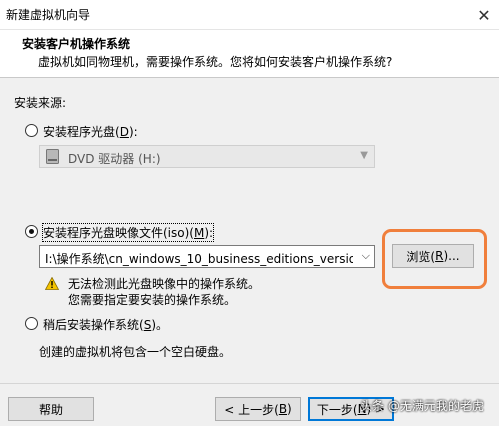 Image resolution: width=499 pixels, height=426 pixels. Describe the element at coordinates (31, 231) in the screenshot. I see `radio-iso-image` at that location.